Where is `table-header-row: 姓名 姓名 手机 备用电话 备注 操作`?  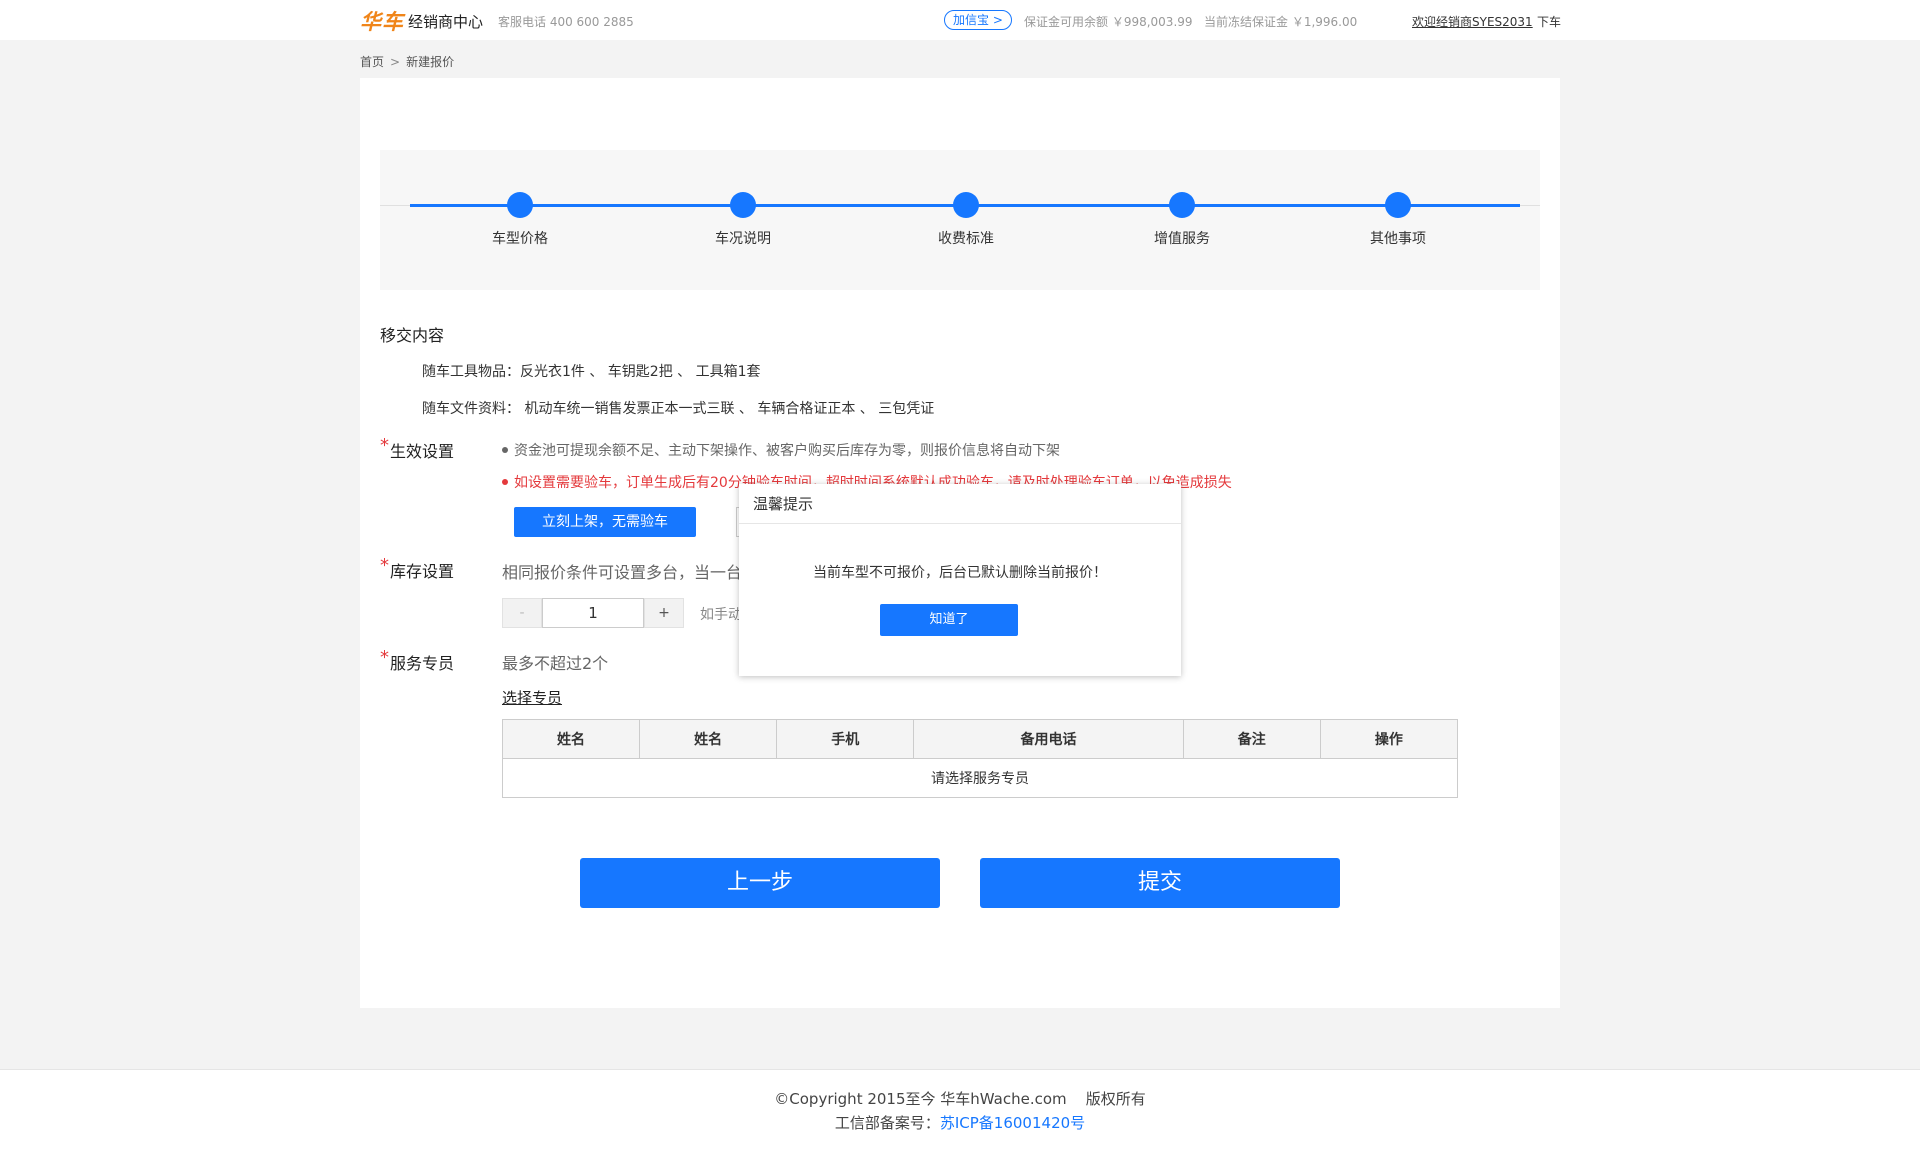
table-header-row: 姓名 姓名 手机 备用电话 备注 操作 is located at coordinates (980, 739).